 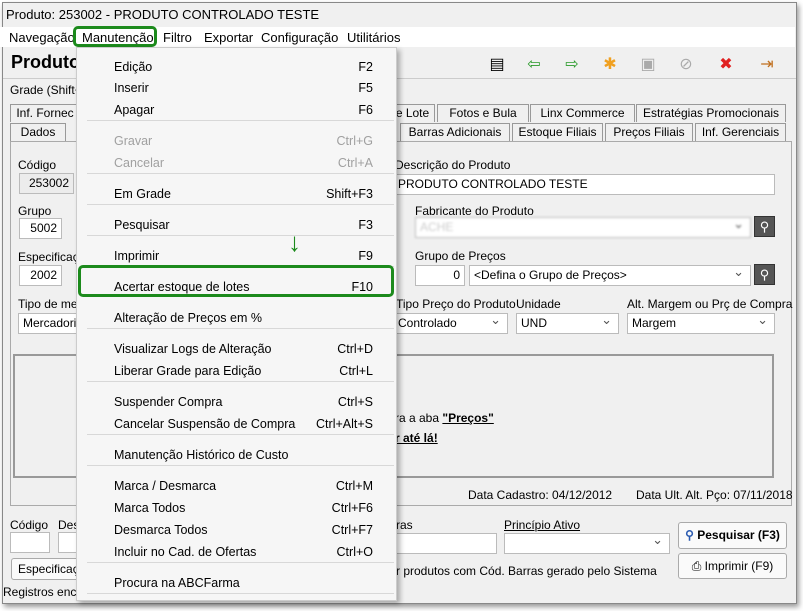 I want to click on menu-item-shortcut: F3, so click(x=365, y=225).